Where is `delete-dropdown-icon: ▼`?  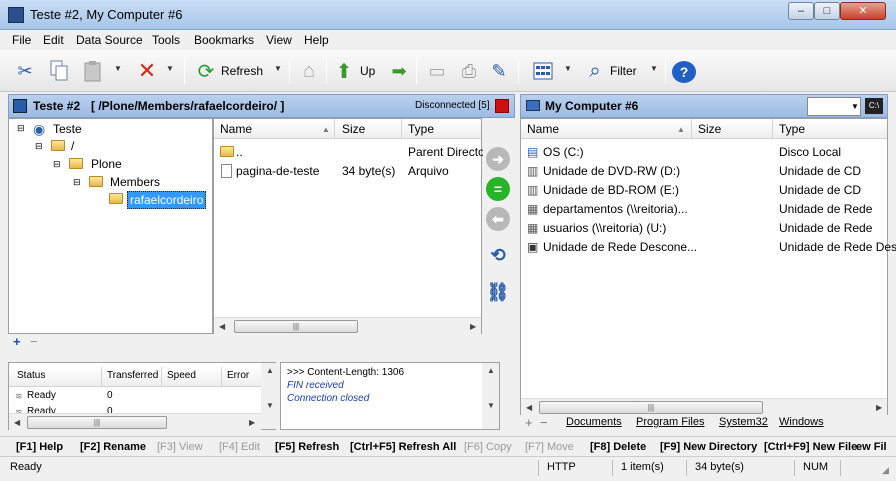
delete-dropdown-icon: ▼ is located at coordinates (170, 68).